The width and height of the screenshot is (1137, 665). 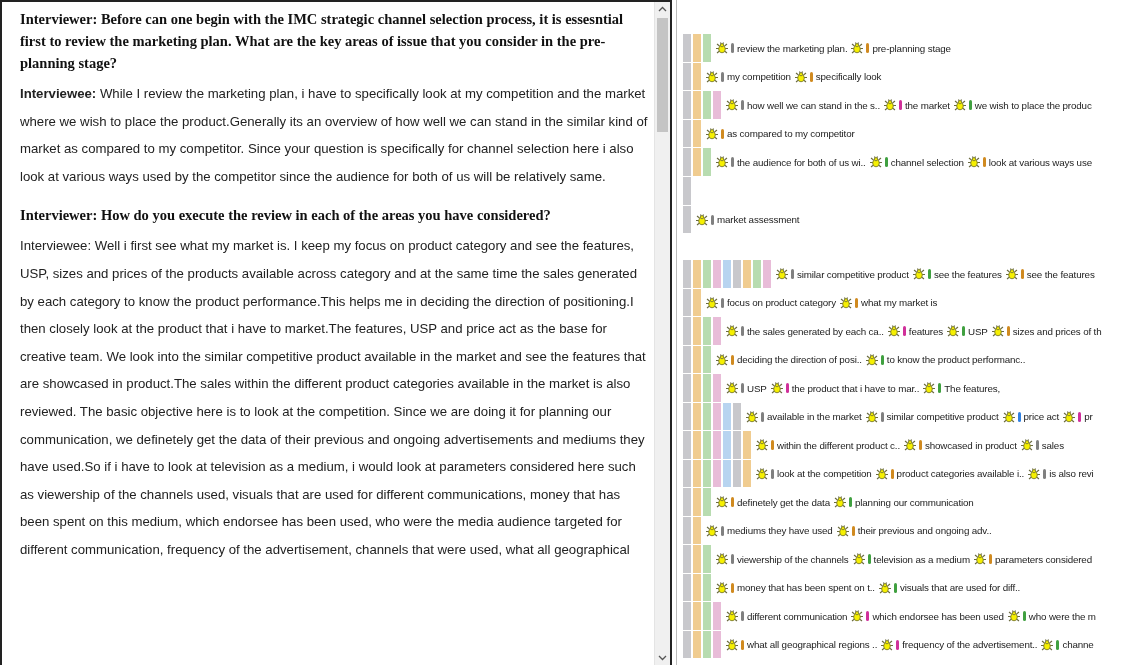 What do you see at coordinates (899, 303) in the screenshot?
I see `code-label: what my market is` at bounding box center [899, 303].